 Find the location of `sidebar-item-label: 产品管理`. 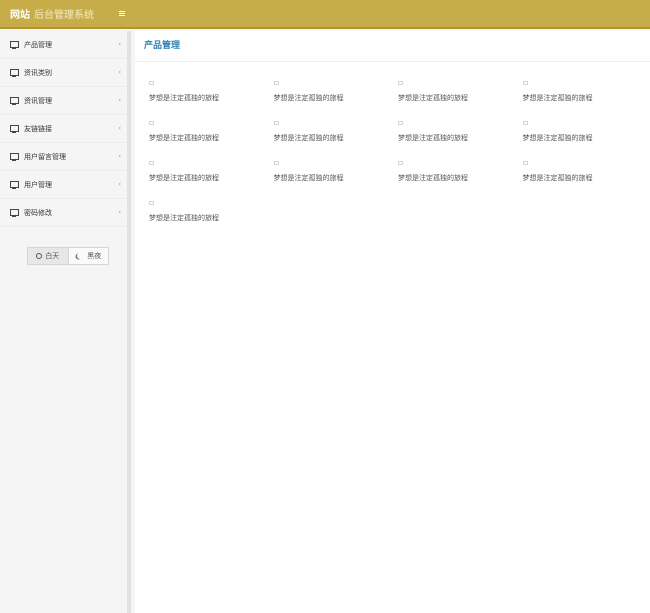

sidebar-item-label: 产品管理 is located at coordinates (38, 45).